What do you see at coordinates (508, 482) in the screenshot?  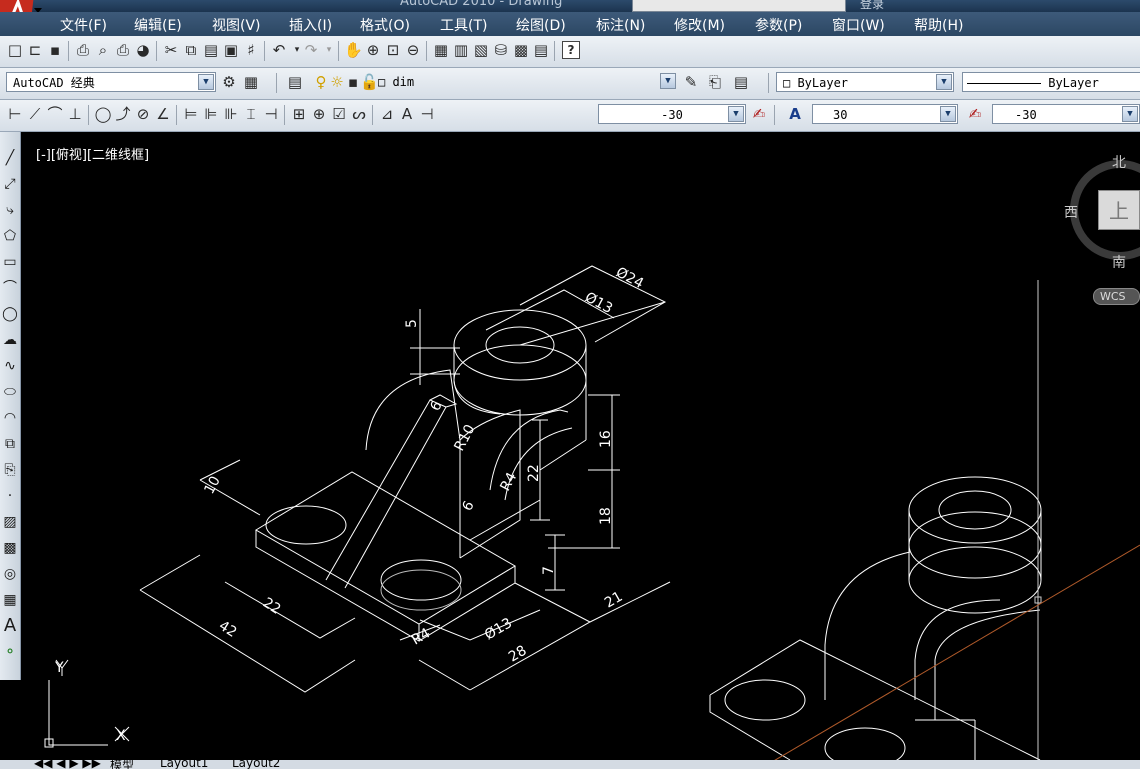 I see `dim-r4-top: R4` at bounding box center [508, 482].